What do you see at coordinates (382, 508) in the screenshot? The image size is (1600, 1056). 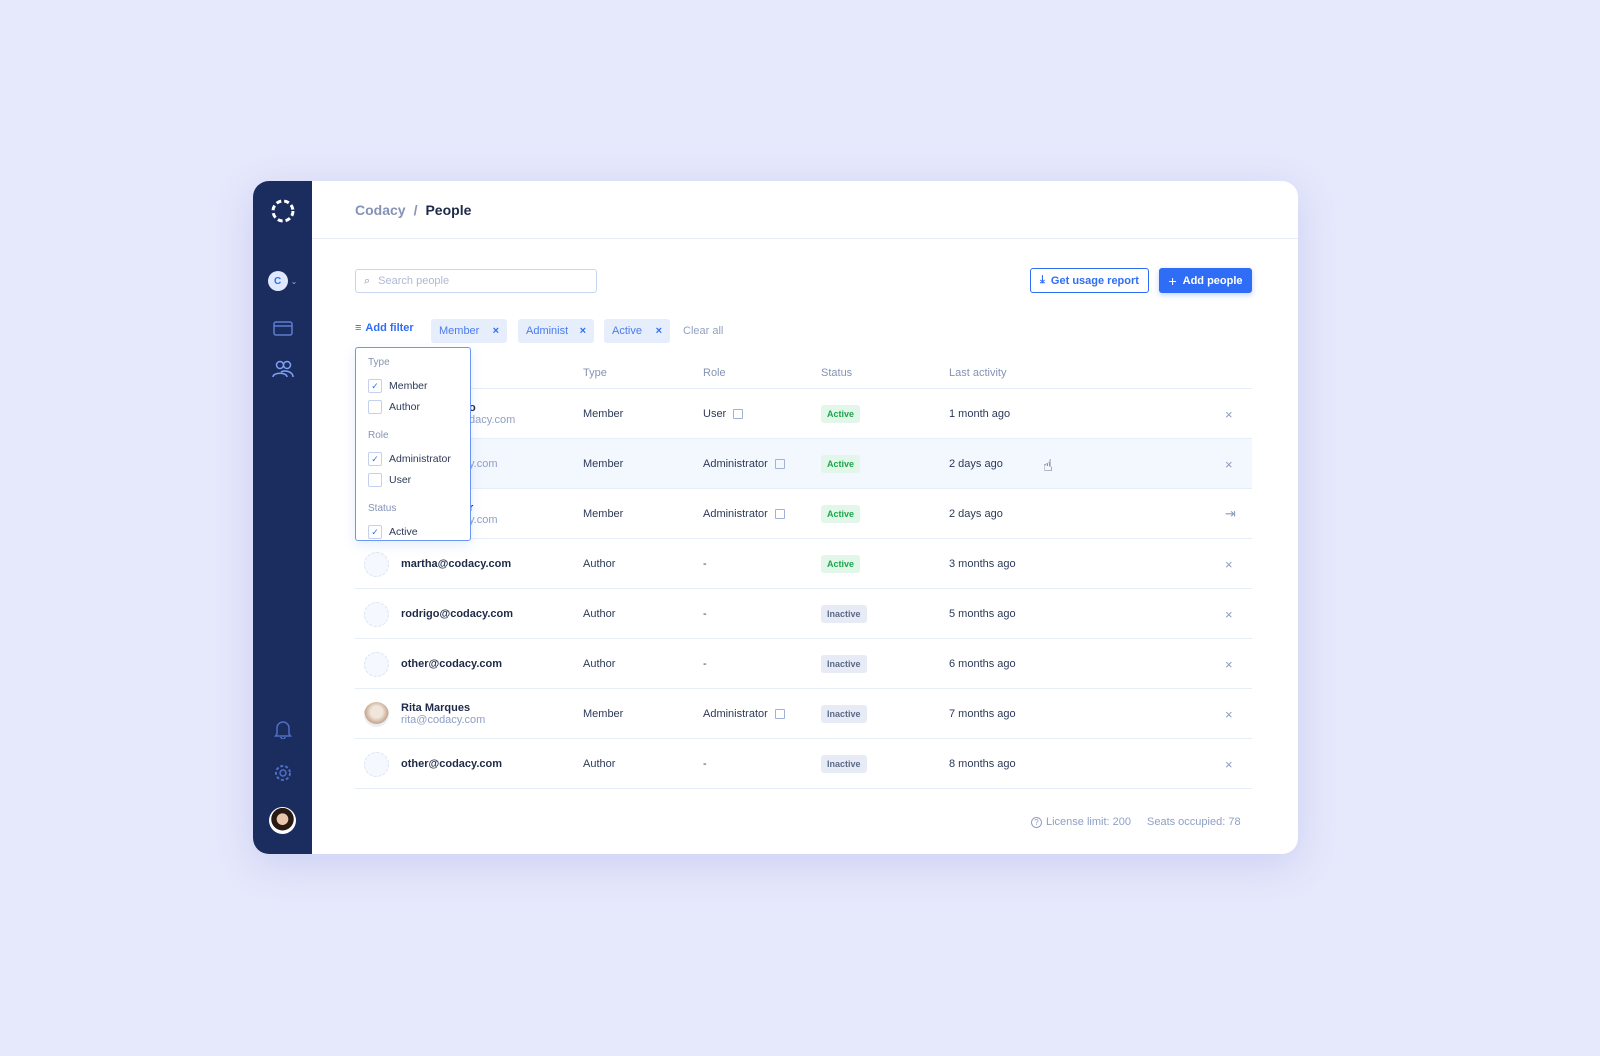 I see `filter-group-label: Status` at bounding box center [382, 508].